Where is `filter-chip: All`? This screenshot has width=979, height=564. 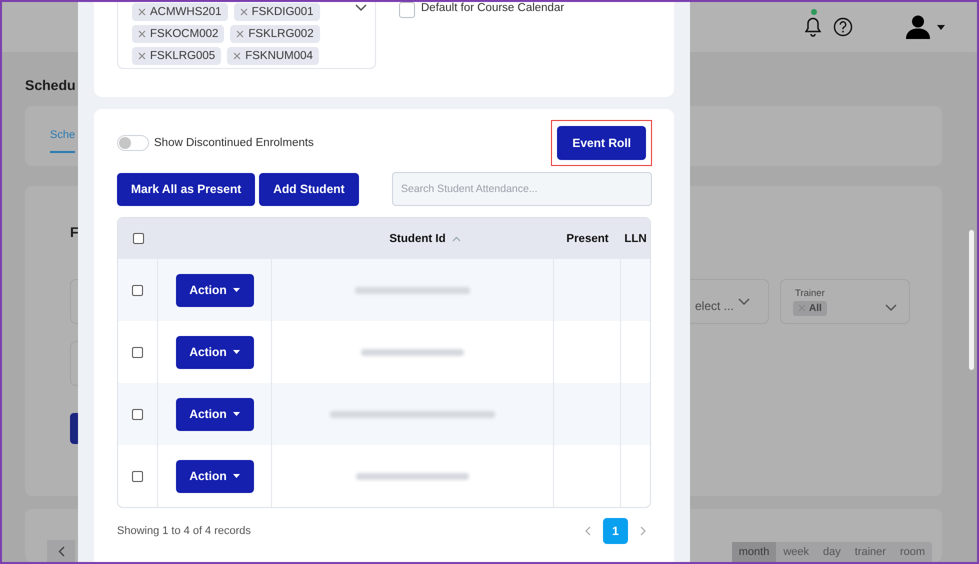
filter-chip: All is located at coordinates (810, 308).